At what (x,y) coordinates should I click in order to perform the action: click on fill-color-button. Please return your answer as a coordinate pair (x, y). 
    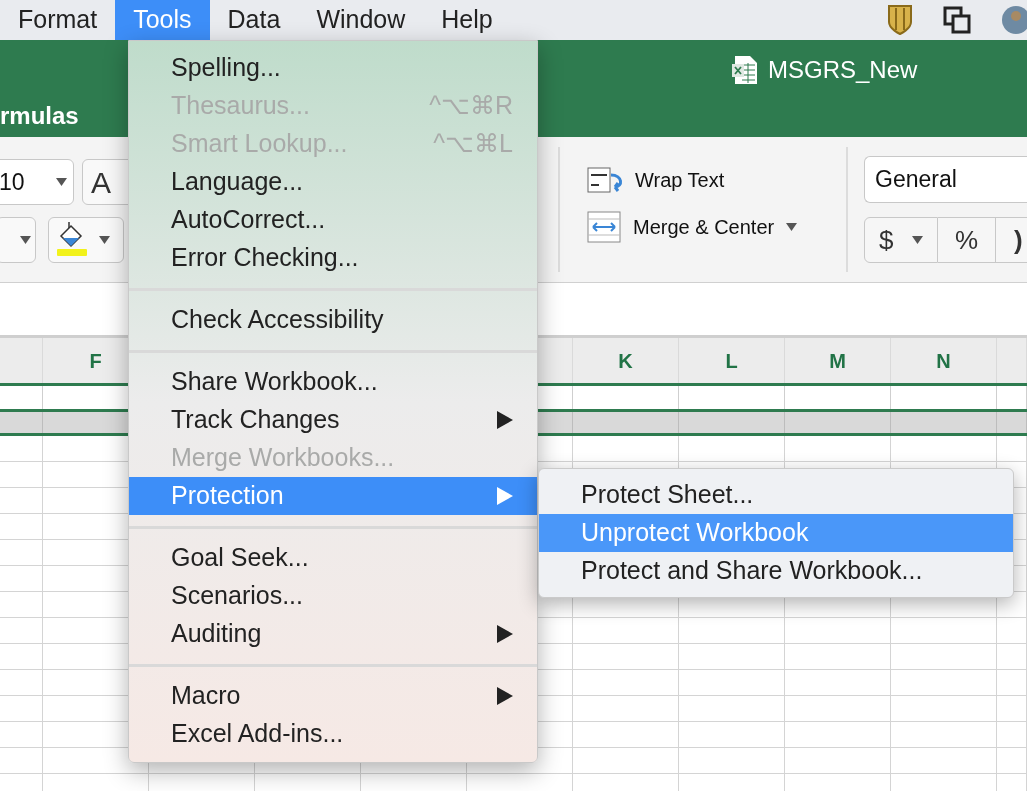
    Looking at the image, I should click on (86, 240).